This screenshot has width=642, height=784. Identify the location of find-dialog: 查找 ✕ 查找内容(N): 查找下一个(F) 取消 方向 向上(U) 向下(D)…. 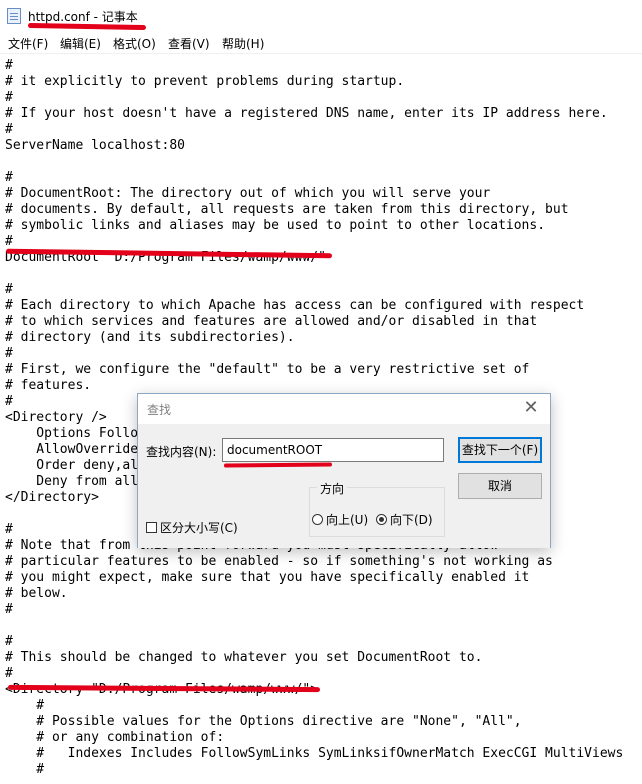
(344, 470).